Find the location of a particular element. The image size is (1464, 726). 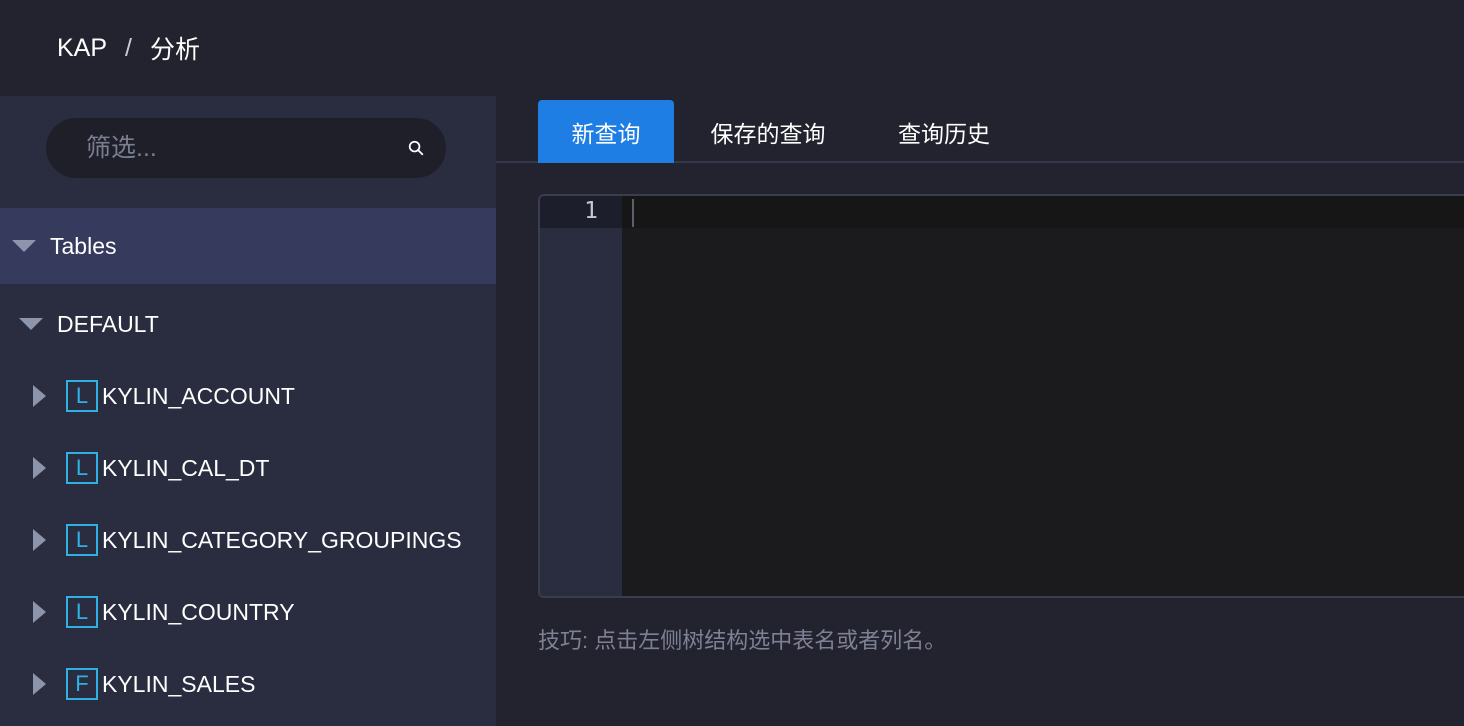

table-name: KYLIN_COUNTRY is located at coordinates (198, 611).